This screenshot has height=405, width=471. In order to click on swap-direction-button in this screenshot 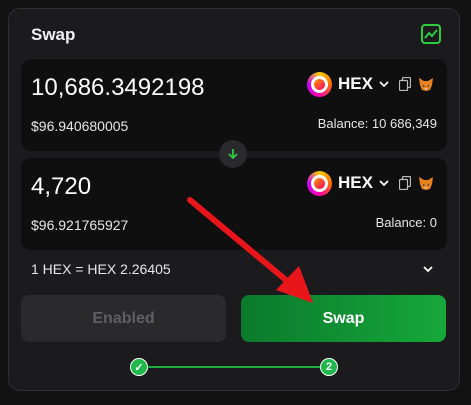, I will do `click(233, 154)`.